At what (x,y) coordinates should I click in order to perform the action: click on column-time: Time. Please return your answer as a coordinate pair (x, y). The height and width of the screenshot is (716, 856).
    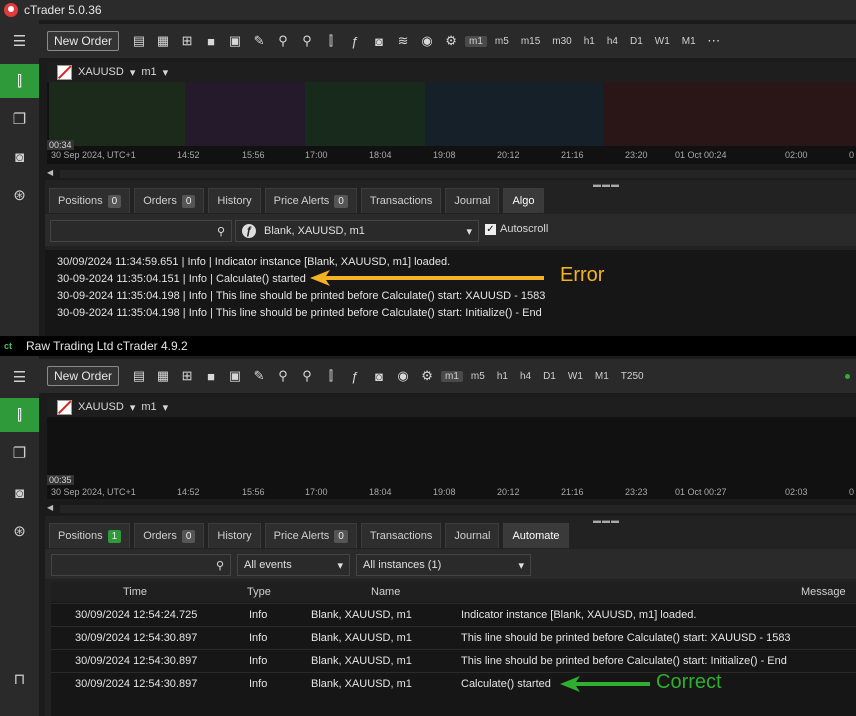
    Looking at the image, I should click on (135, 592).